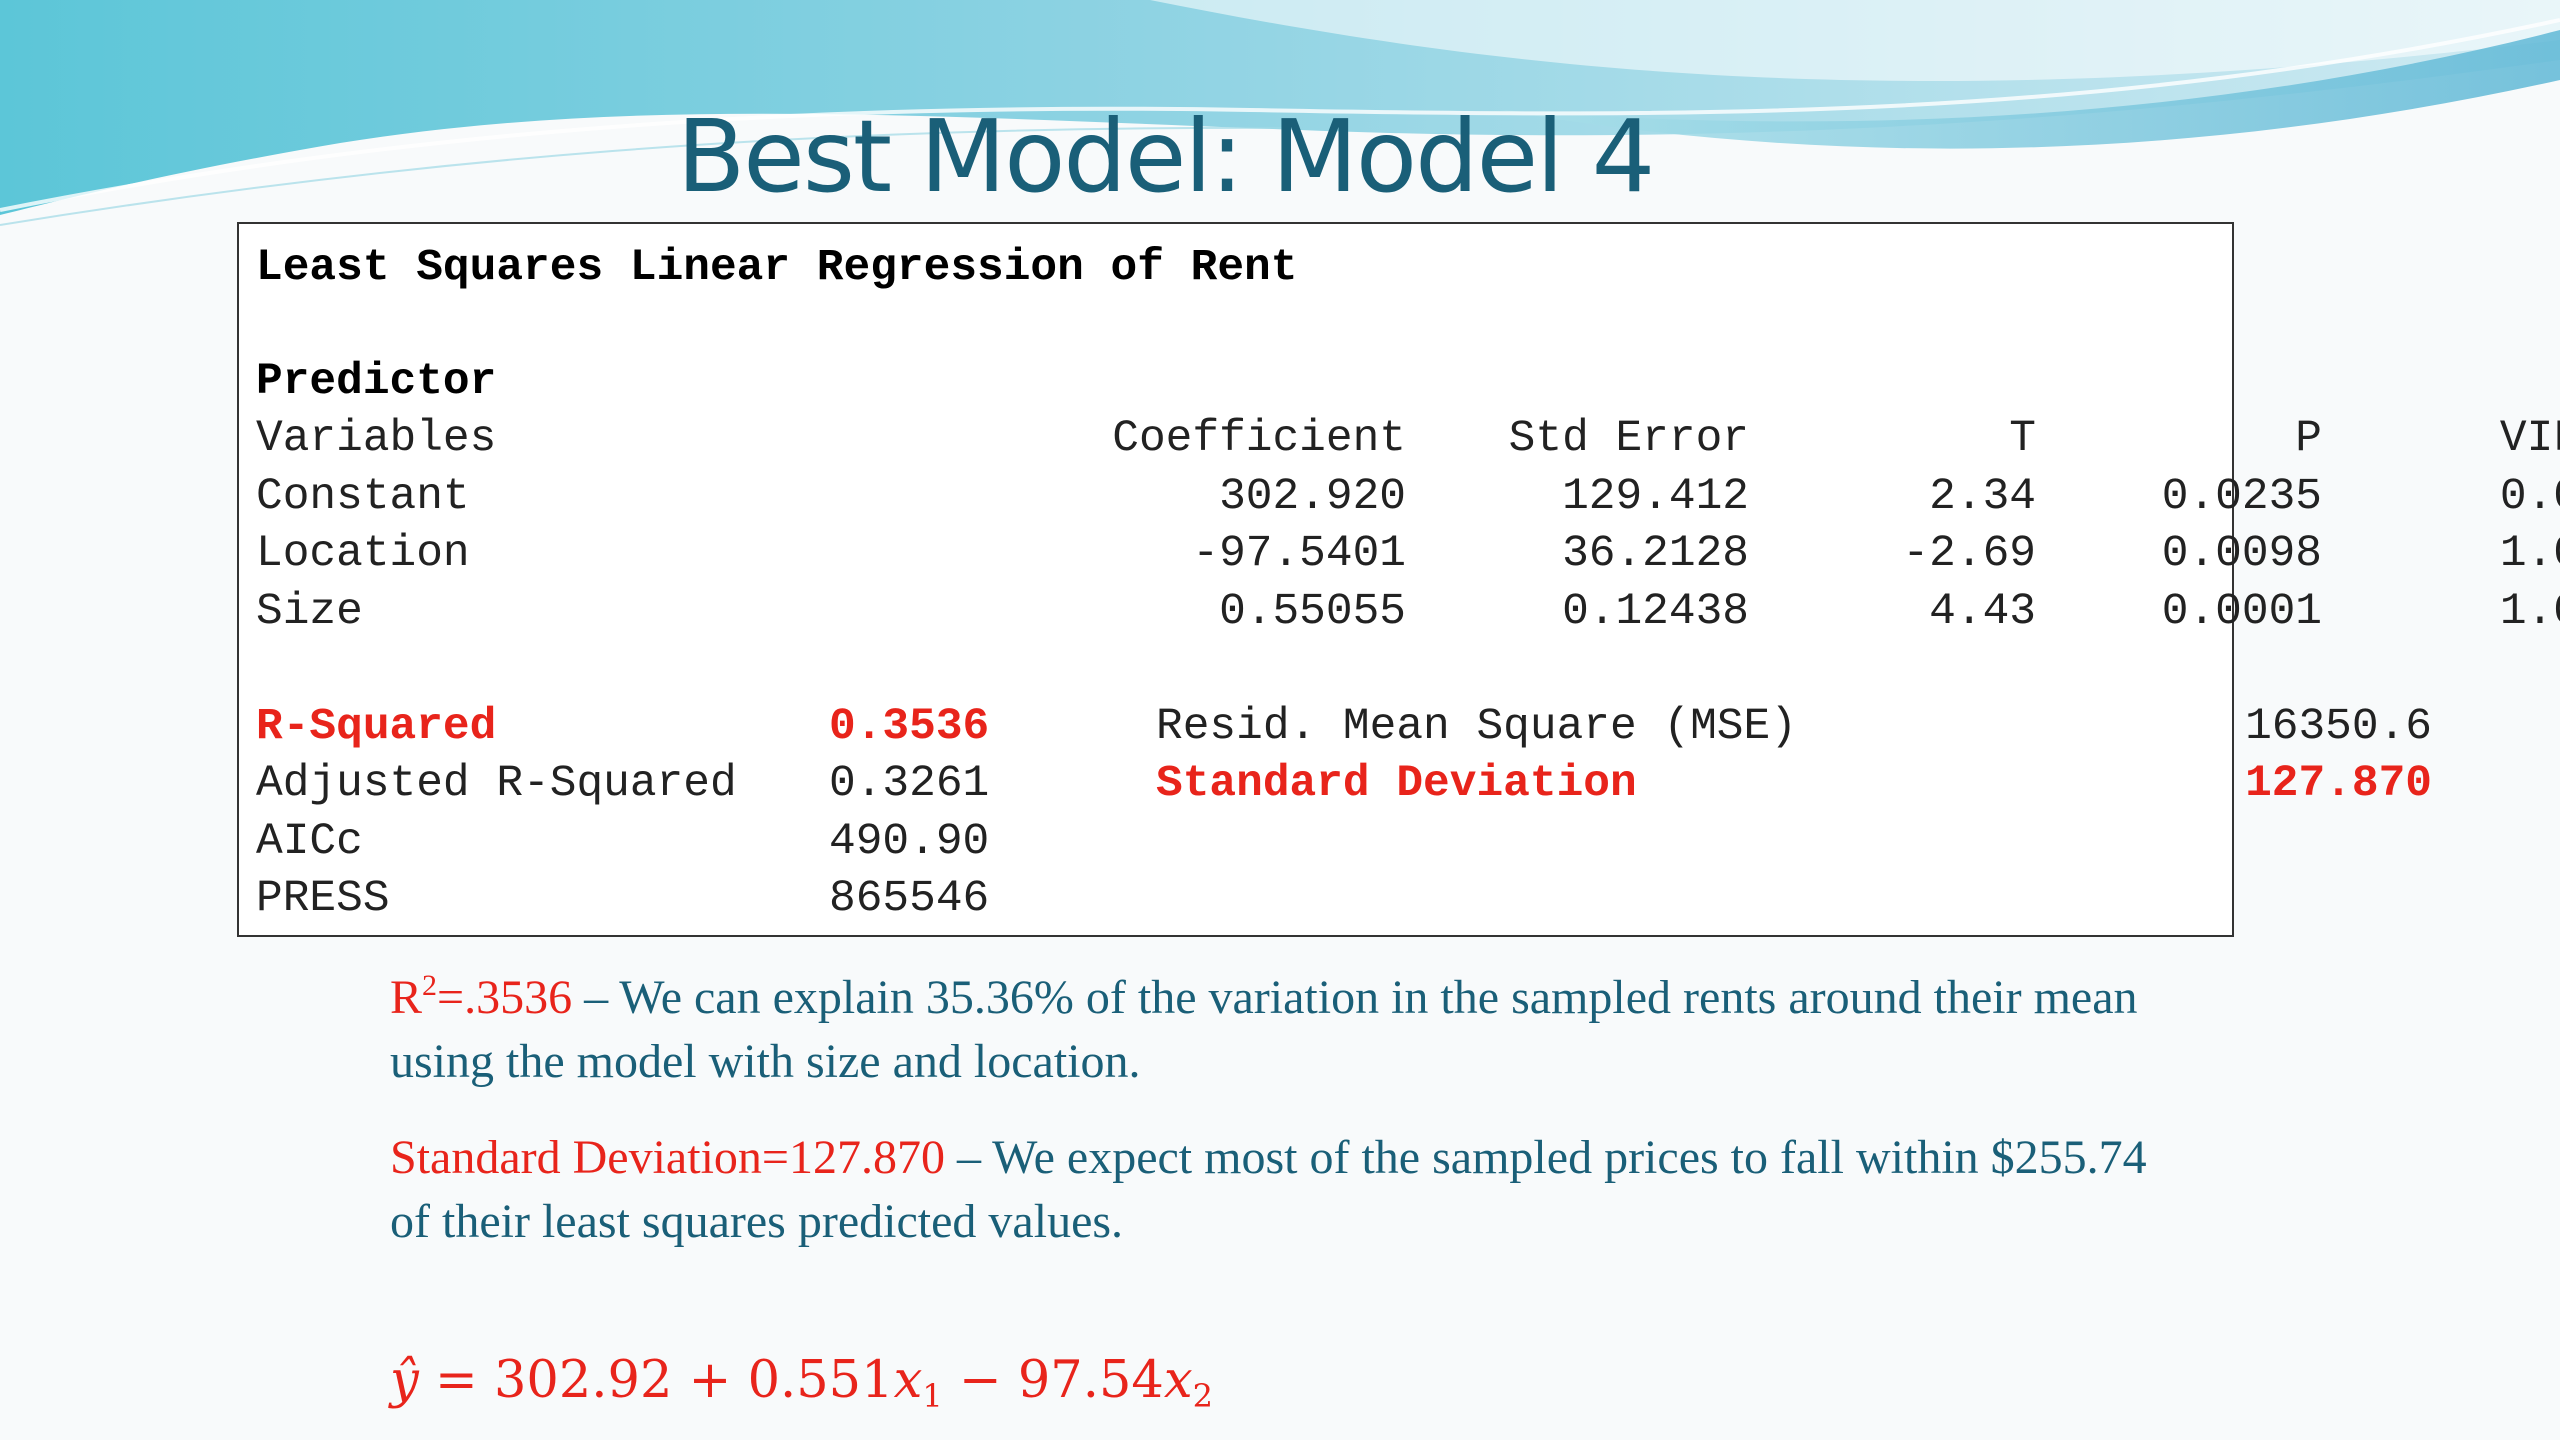 The image size is (2560, 1440). What do you see at coordinates (2241, 612) in the screenshot?
I see `row-p: 0.0001` at bounding box center [2241, 612].